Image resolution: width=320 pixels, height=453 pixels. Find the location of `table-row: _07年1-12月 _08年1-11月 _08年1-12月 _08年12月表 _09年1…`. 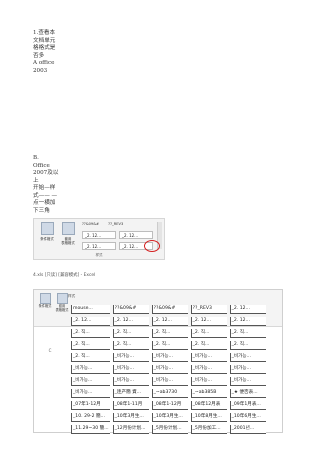

table-row: _07年1-12月 _08年1-11月 _08年1-12月 _08年12月表 _09年1… is located at coordinates (168, 405).